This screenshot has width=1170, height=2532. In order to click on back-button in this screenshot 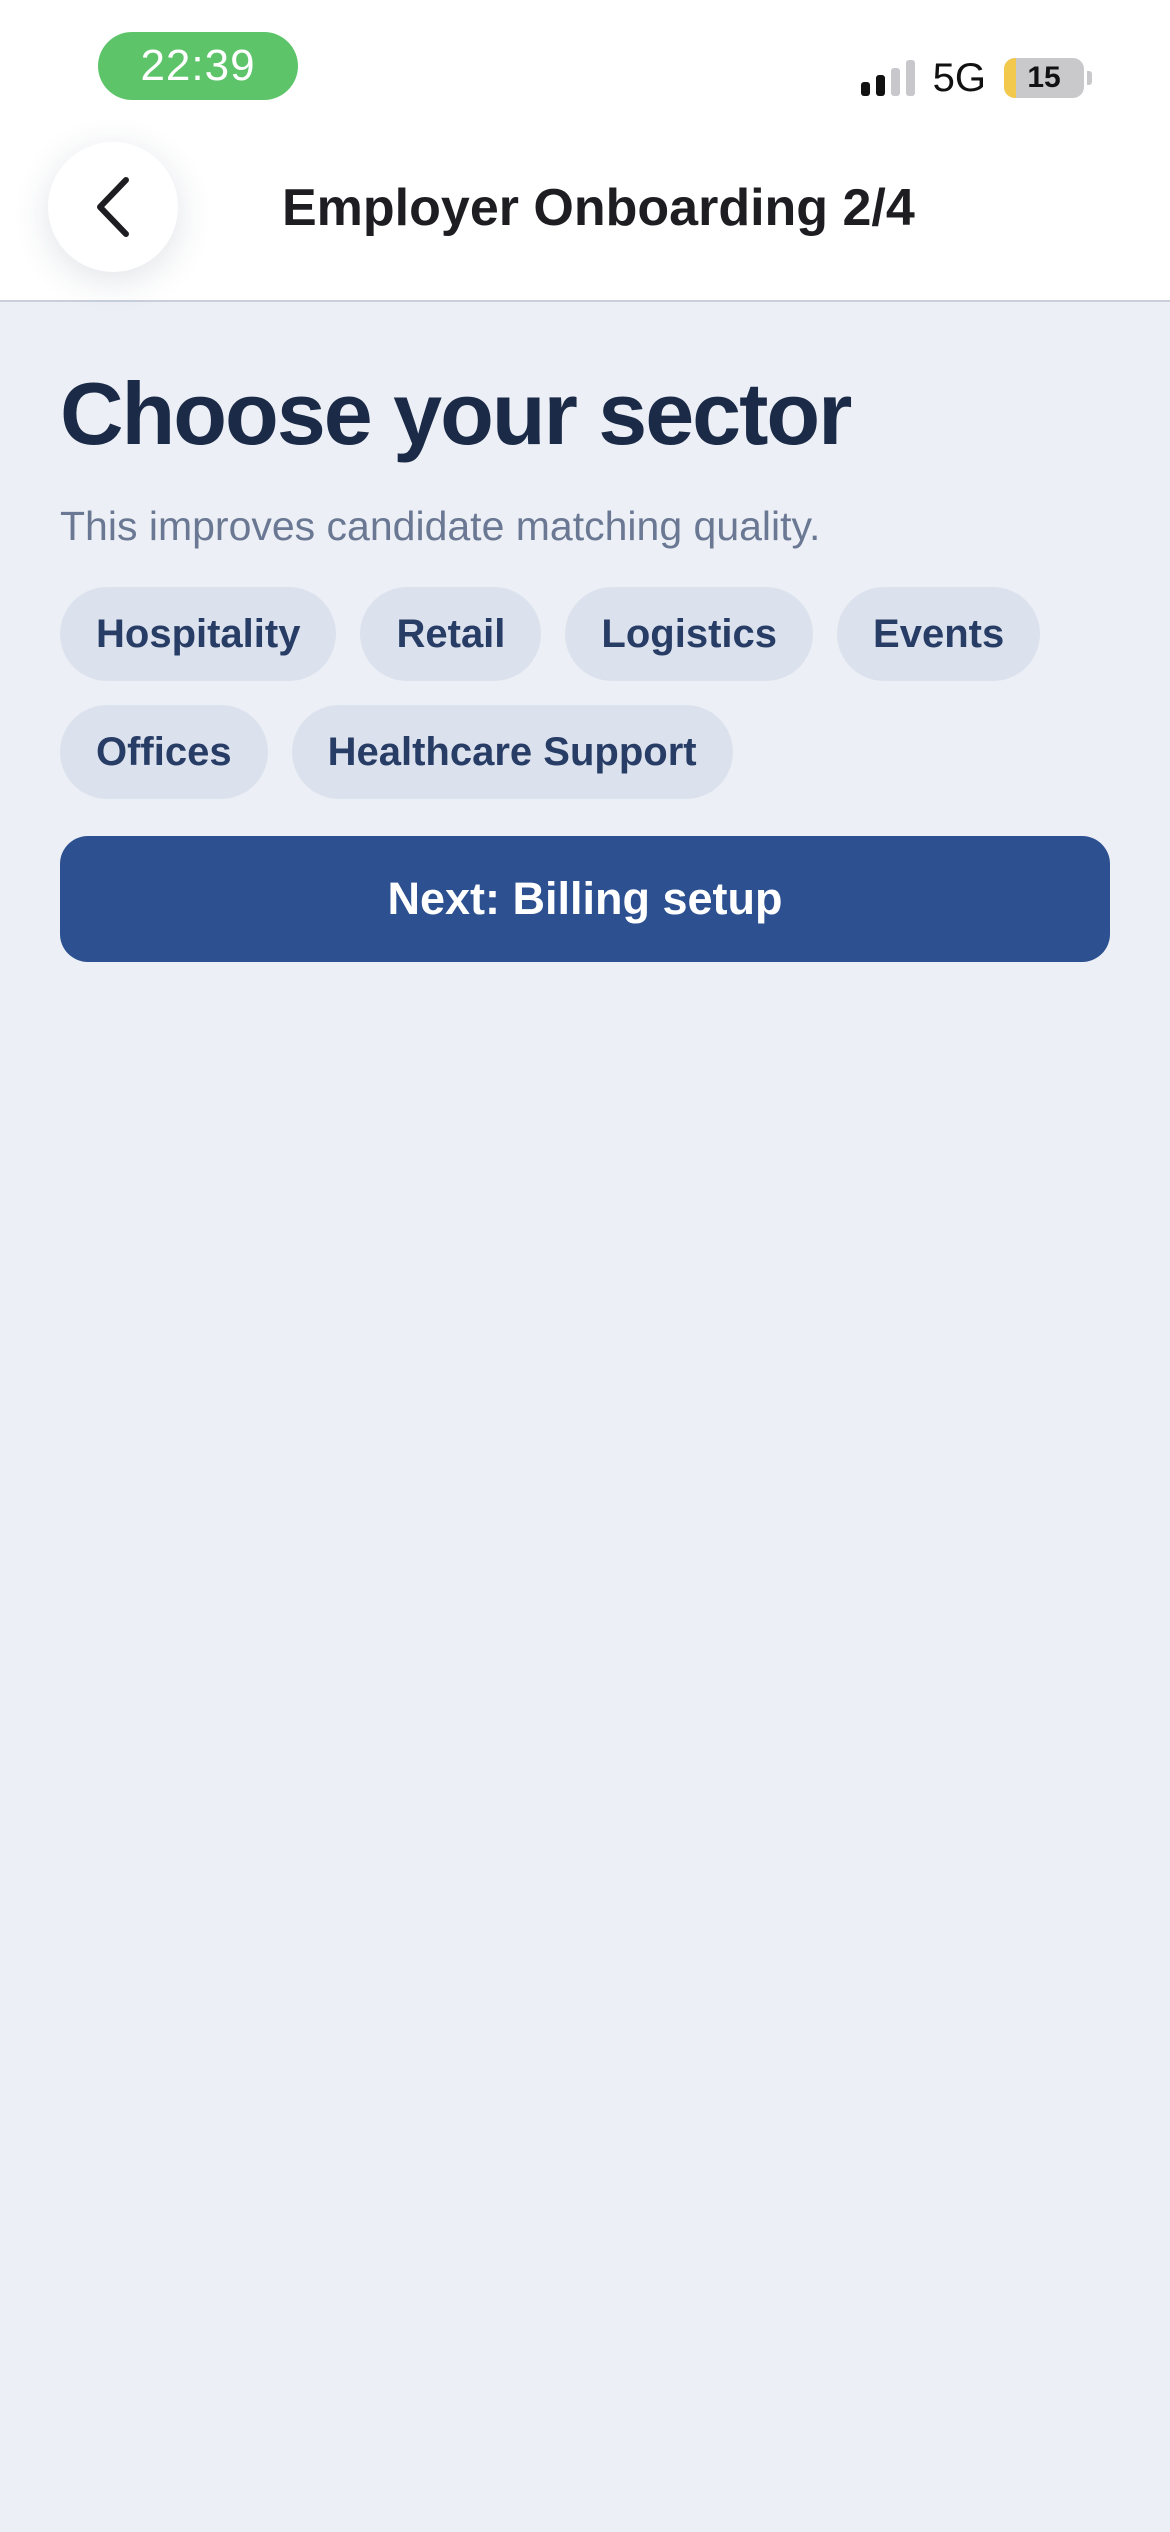, I will do `click(113, 207)`.